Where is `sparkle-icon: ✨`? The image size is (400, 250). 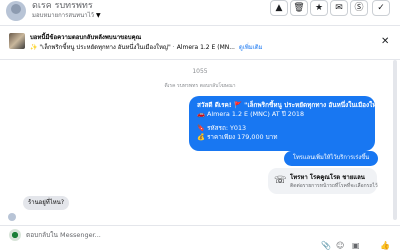
sparkle-icon: ✨ is located at coordinates (34, 47).